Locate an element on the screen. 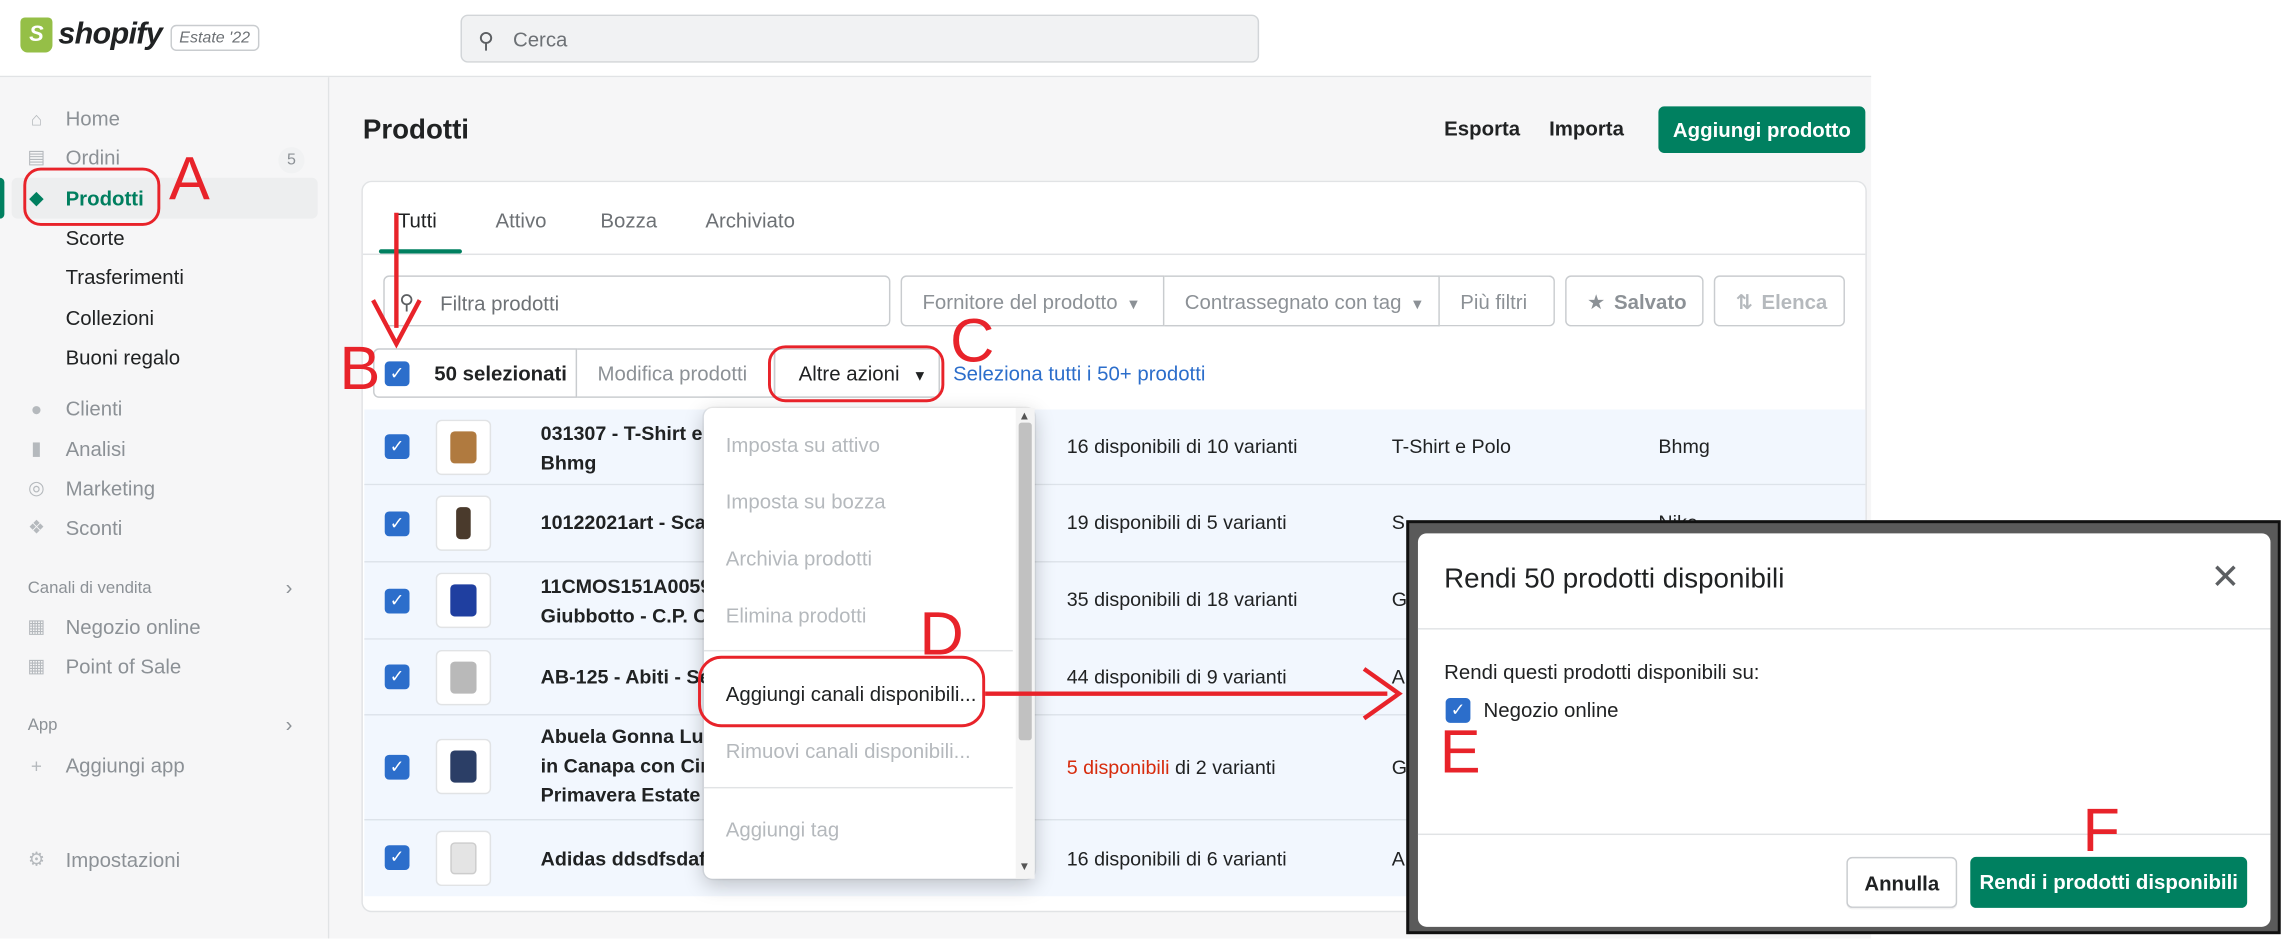 This screenshot has width=2285, height=939. annotation-circle-c is located at coordinates (856, 374).